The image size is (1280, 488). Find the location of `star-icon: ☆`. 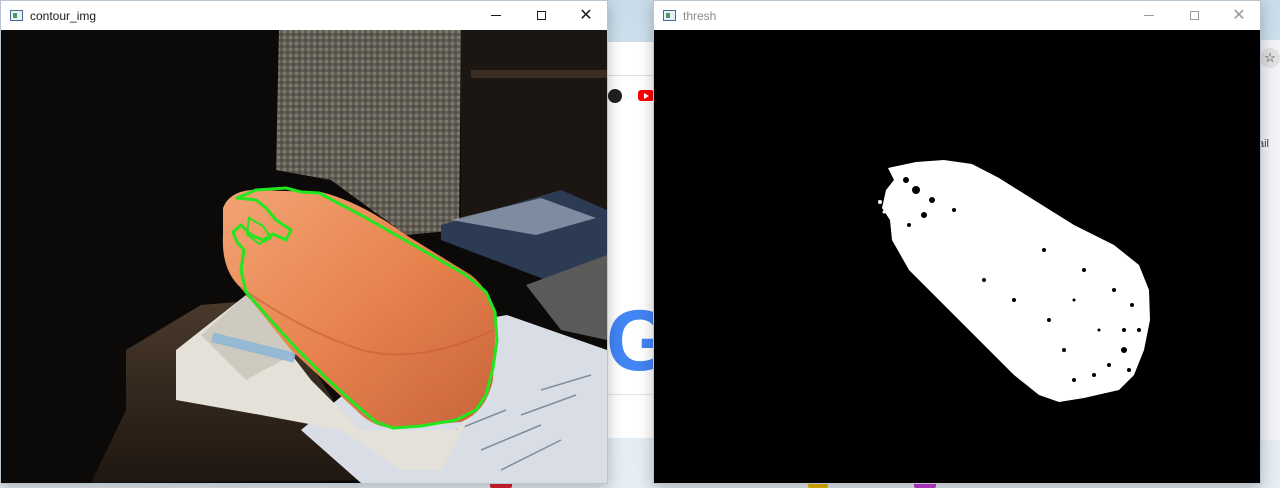

star-icon: ☆ is located at coordinates (1270, 58).